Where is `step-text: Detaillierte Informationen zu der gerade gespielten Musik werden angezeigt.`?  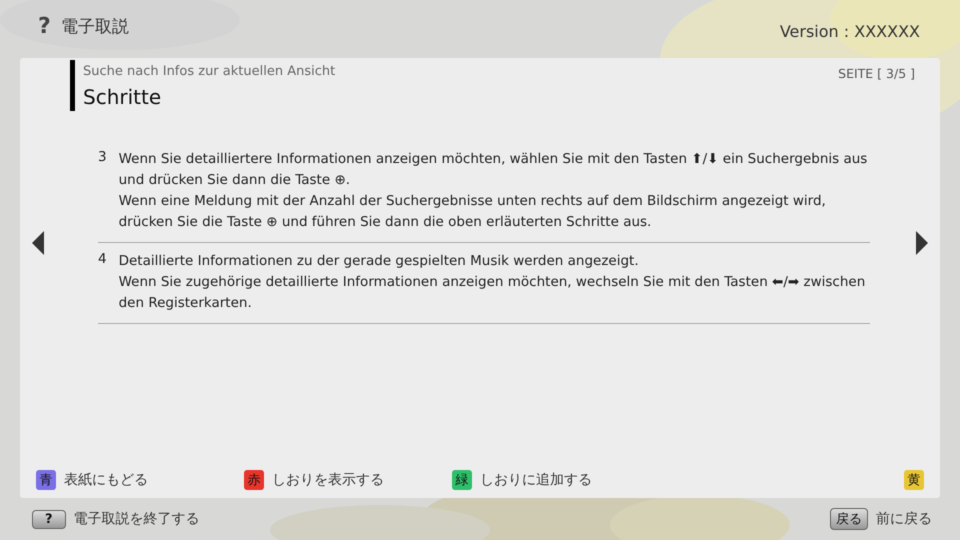
step-text: Detaillierte Informationen zu der gerade gespielten Musik werden angezeigt. is located at coordinates (379, 261).